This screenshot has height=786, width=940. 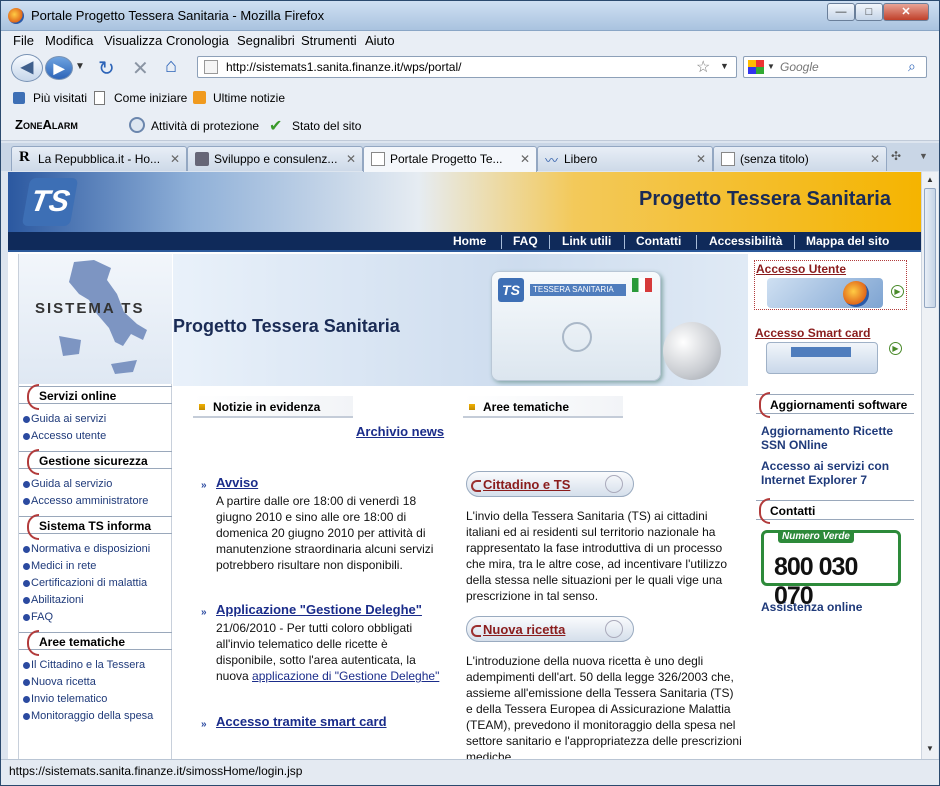 I want to click on link-guida-servizio: Guida al servizio, so click(x=67, y=484).